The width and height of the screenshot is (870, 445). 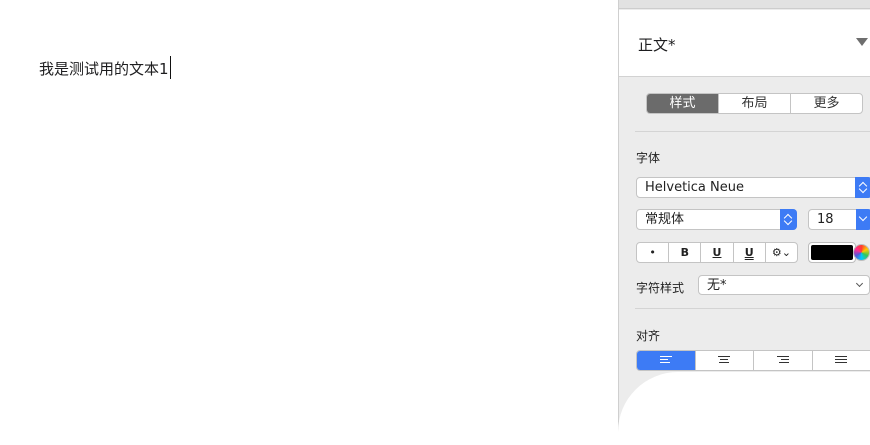 I want to click on char-style-value: 无*, so click(x=717, y=285).